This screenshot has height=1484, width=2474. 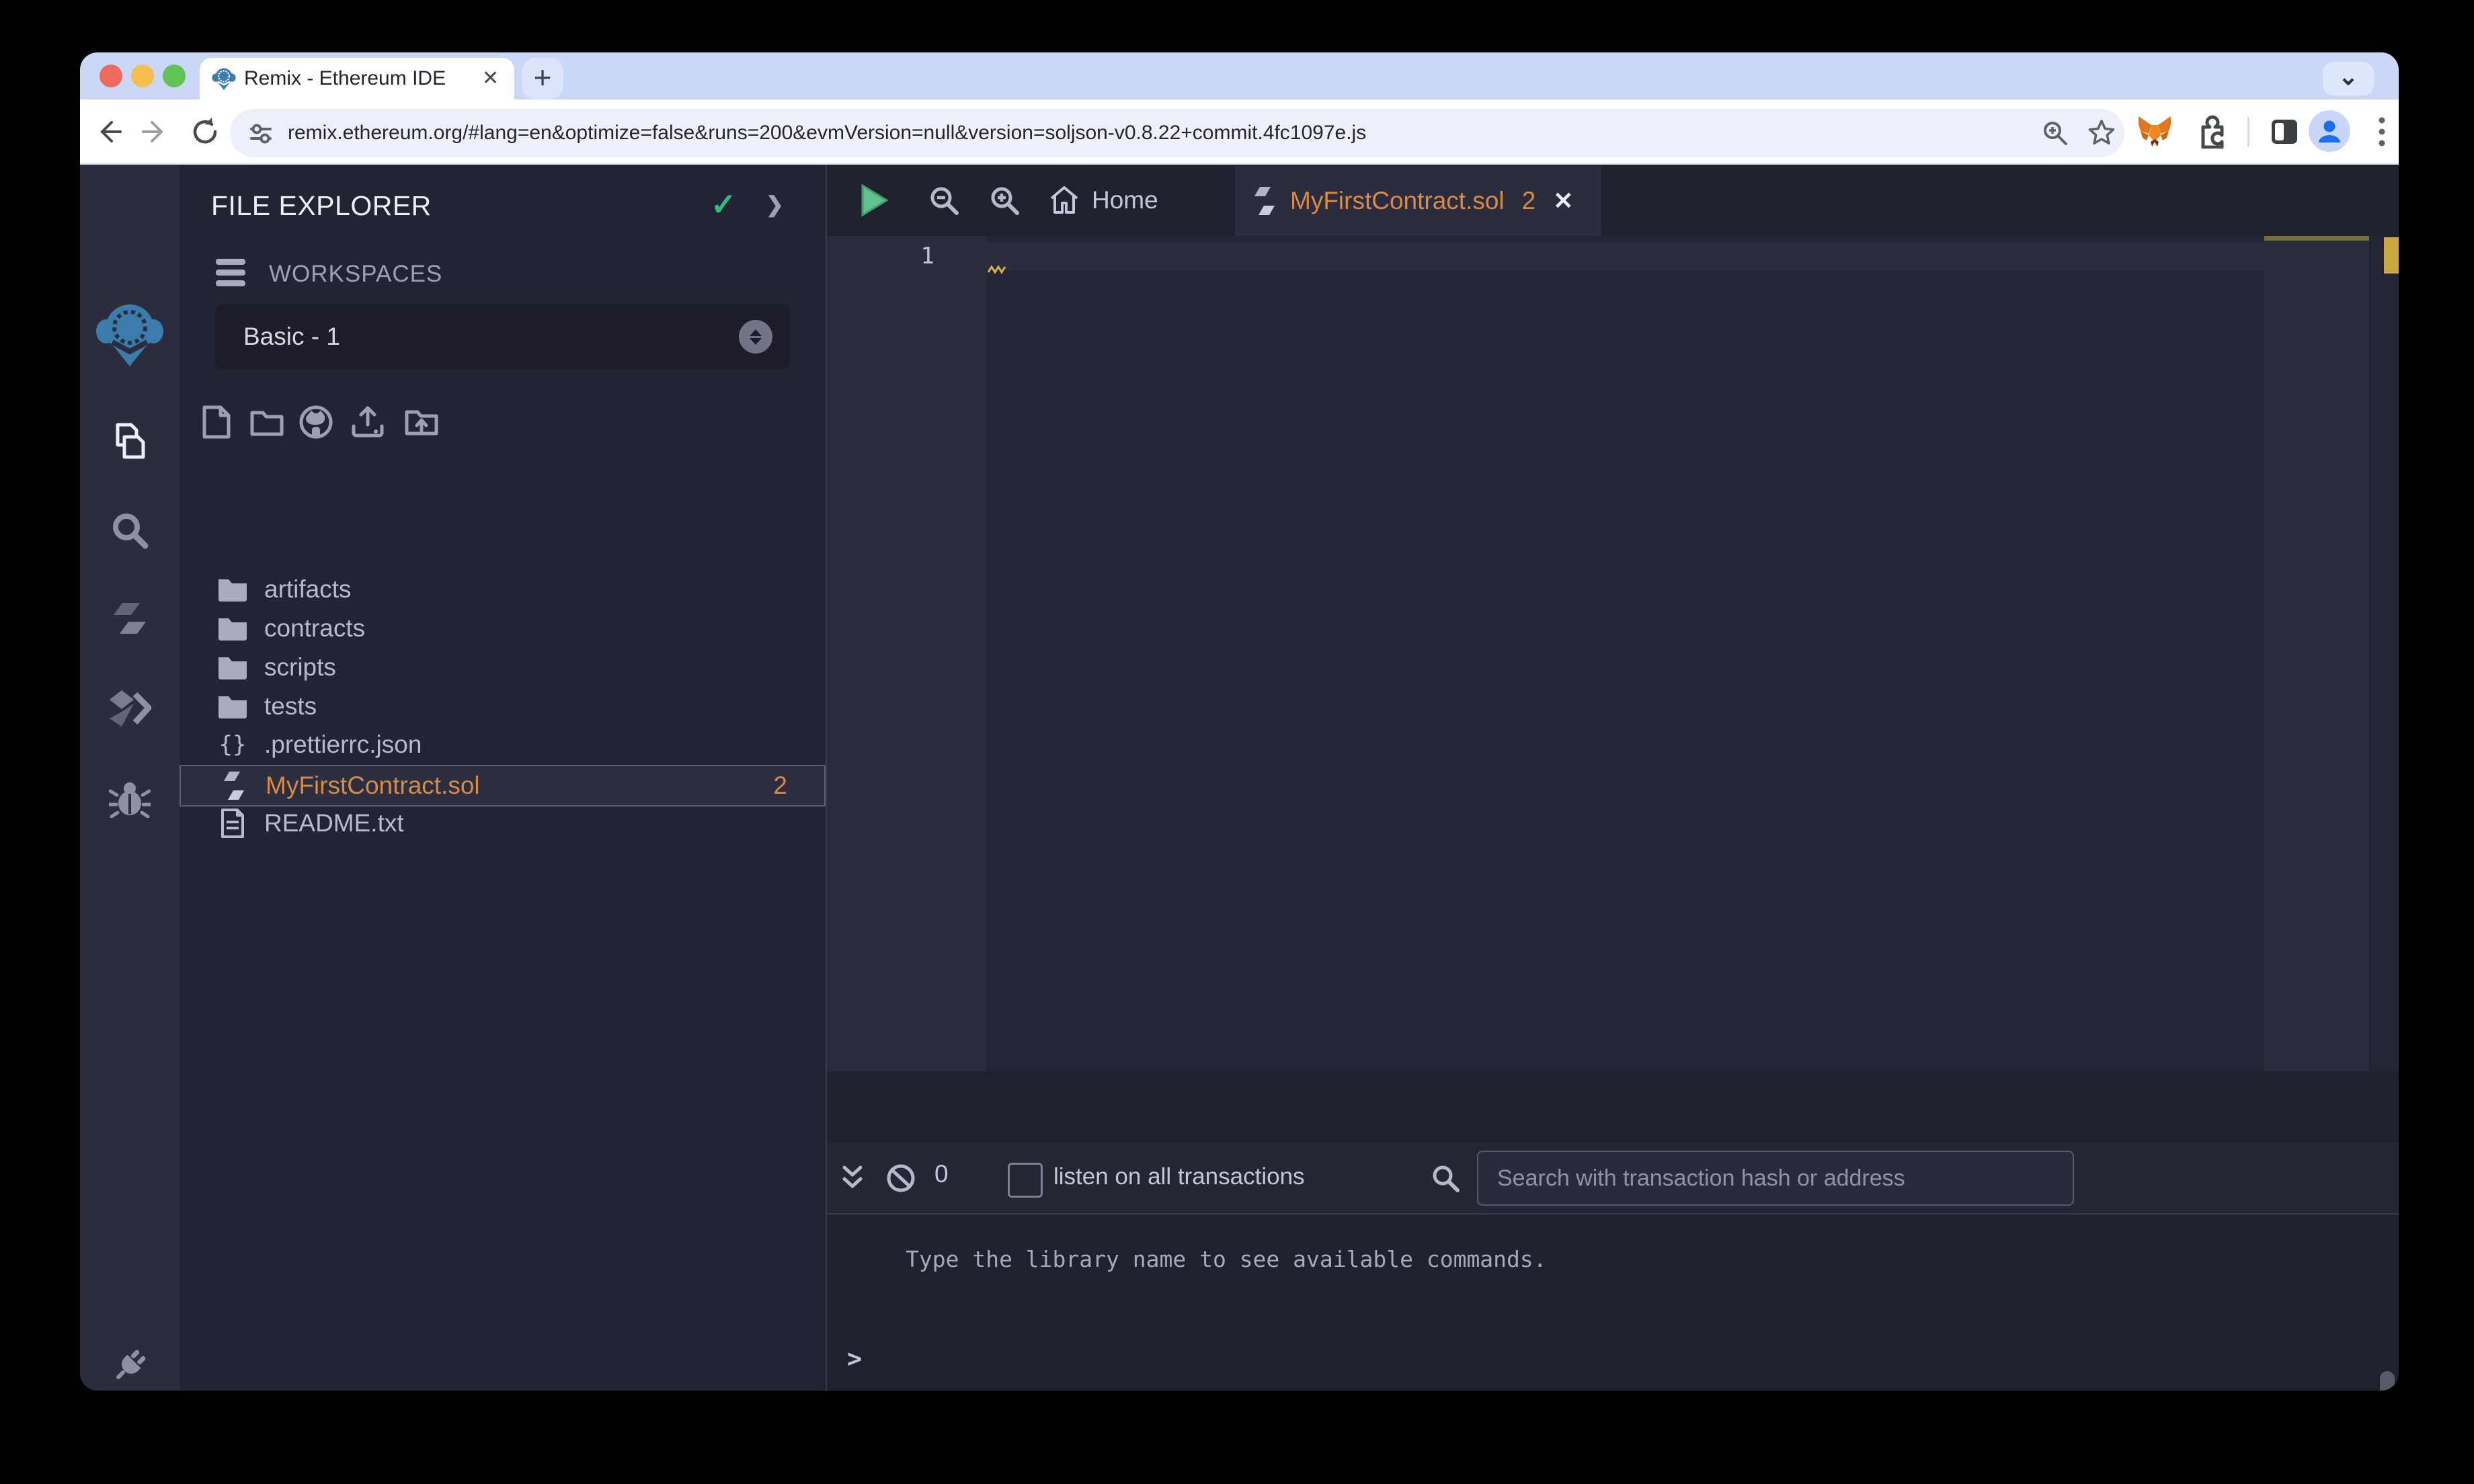 I want to click on block-transactions-icon, so click(x=901, y=1178).